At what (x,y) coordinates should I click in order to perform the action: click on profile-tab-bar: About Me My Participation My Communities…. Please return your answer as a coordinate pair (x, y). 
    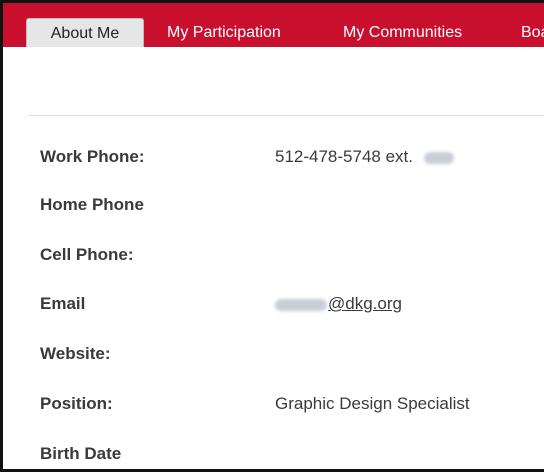
    Looking at the image, I should click on (273, 25).